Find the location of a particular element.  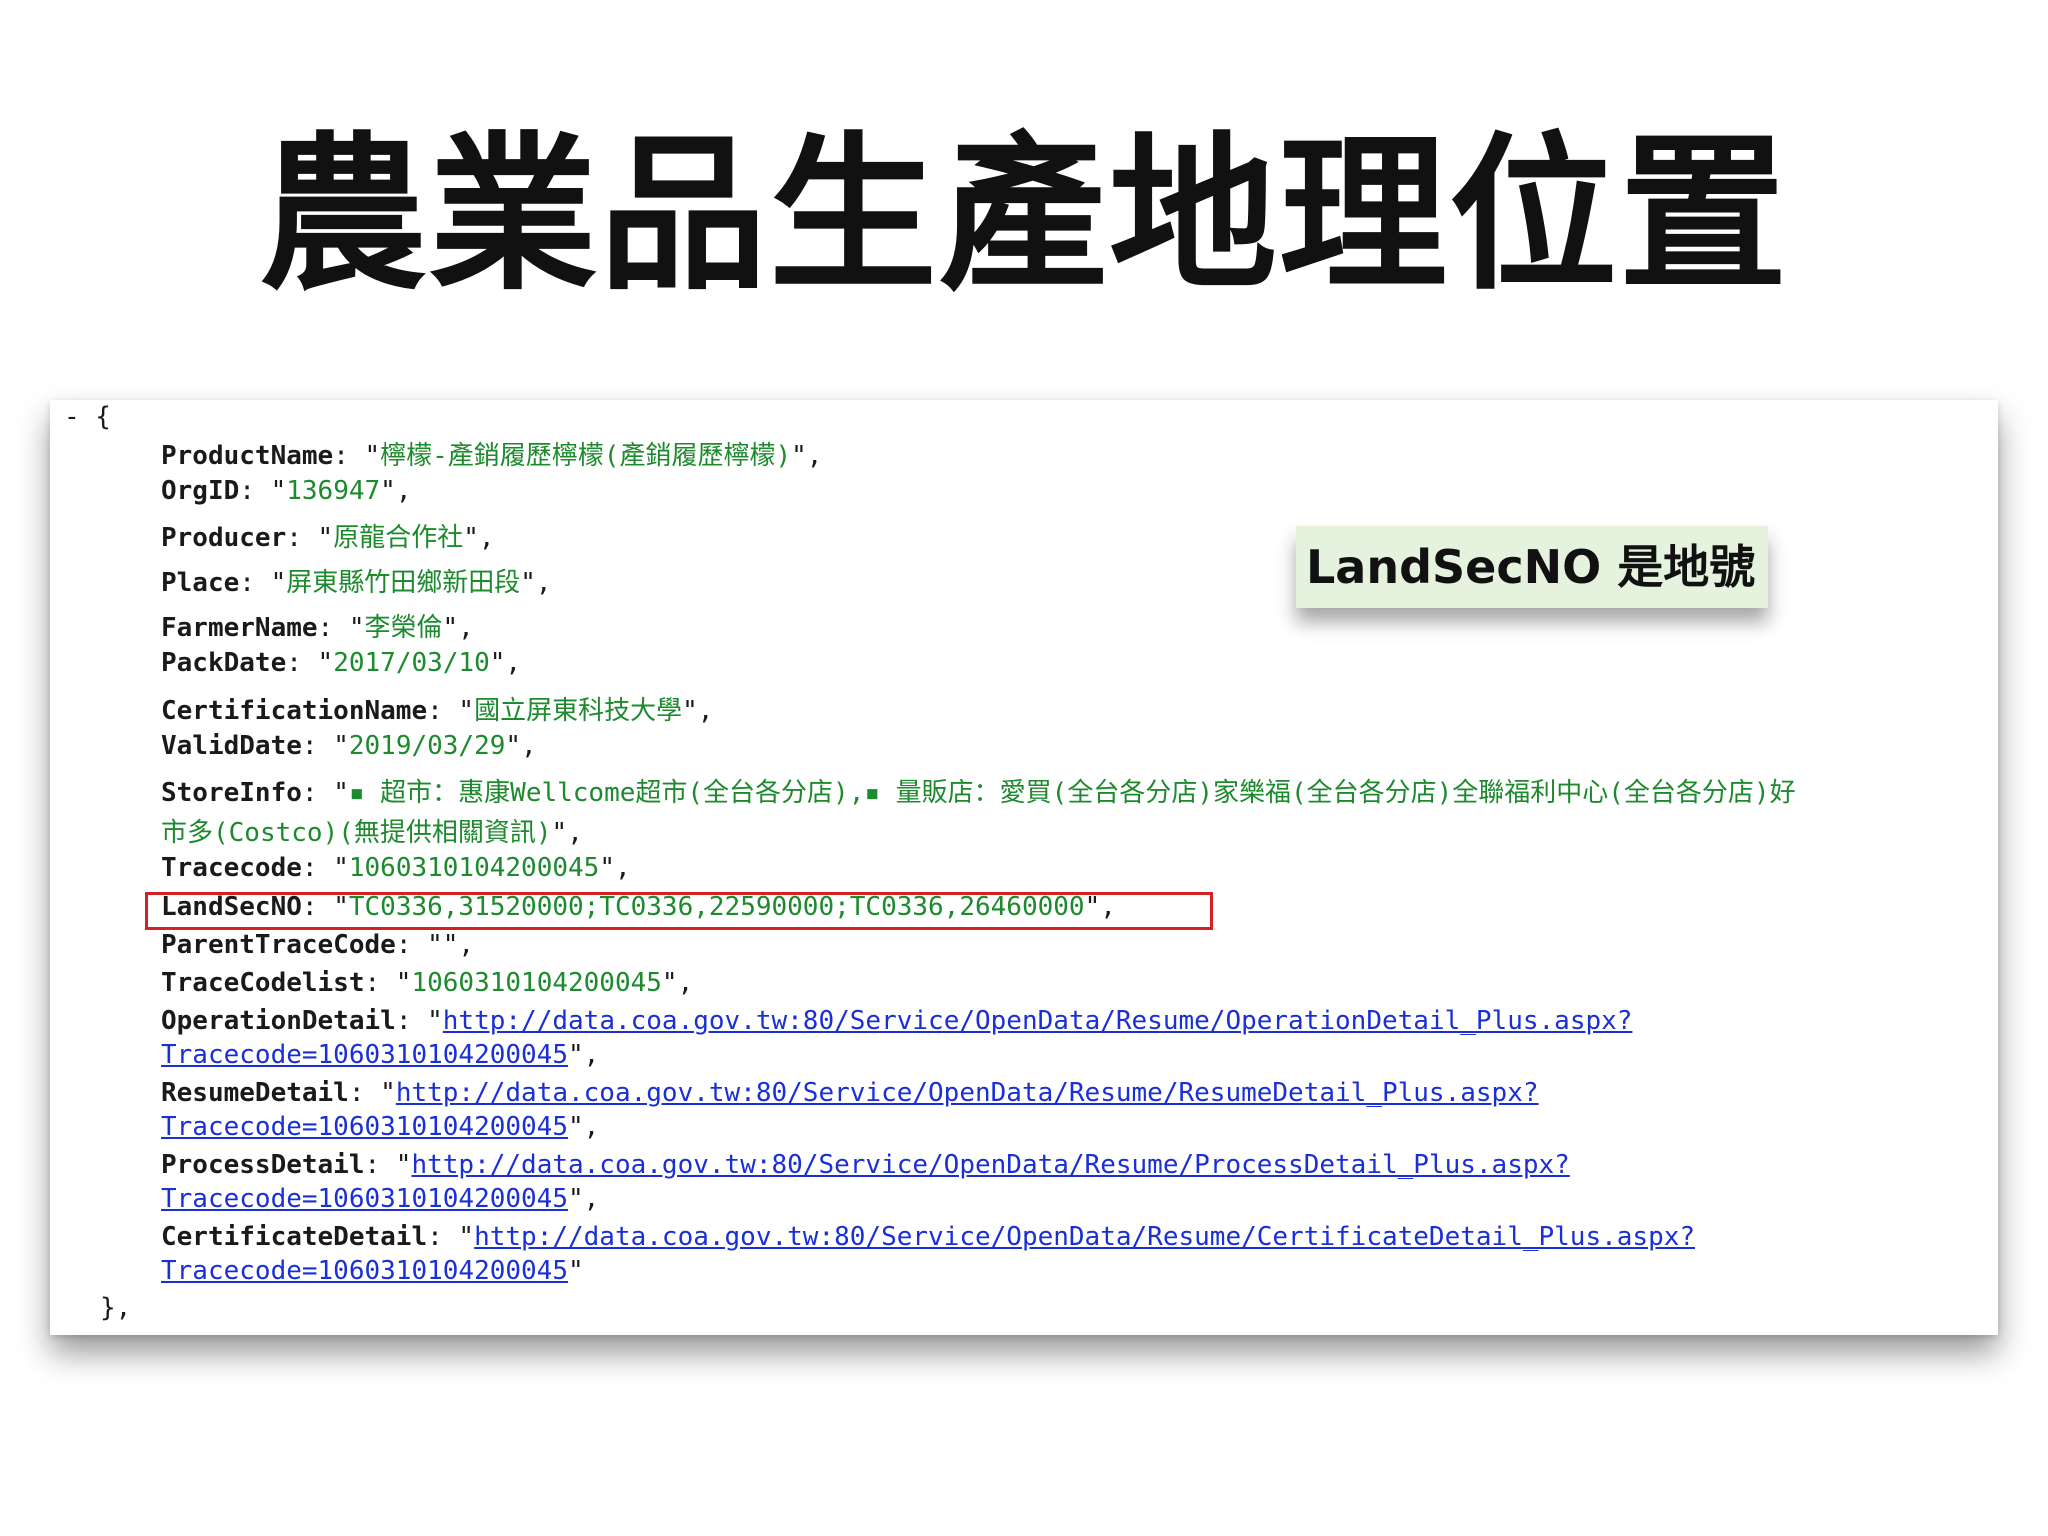

json-field-farmername: FarmerName: "李榮倫", is located at coordinates (317, 628).